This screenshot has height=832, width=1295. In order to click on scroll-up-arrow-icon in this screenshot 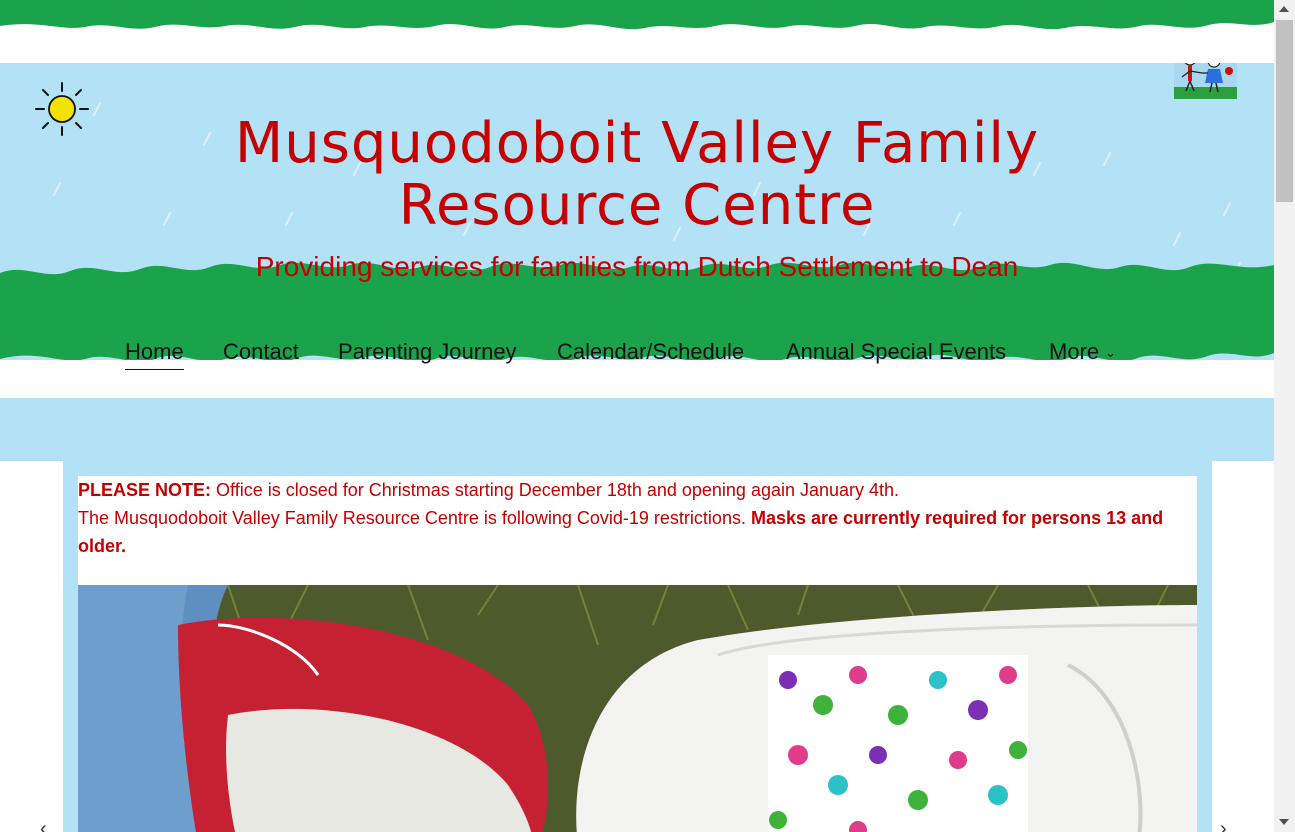, I will do `click(1284, 9)`.